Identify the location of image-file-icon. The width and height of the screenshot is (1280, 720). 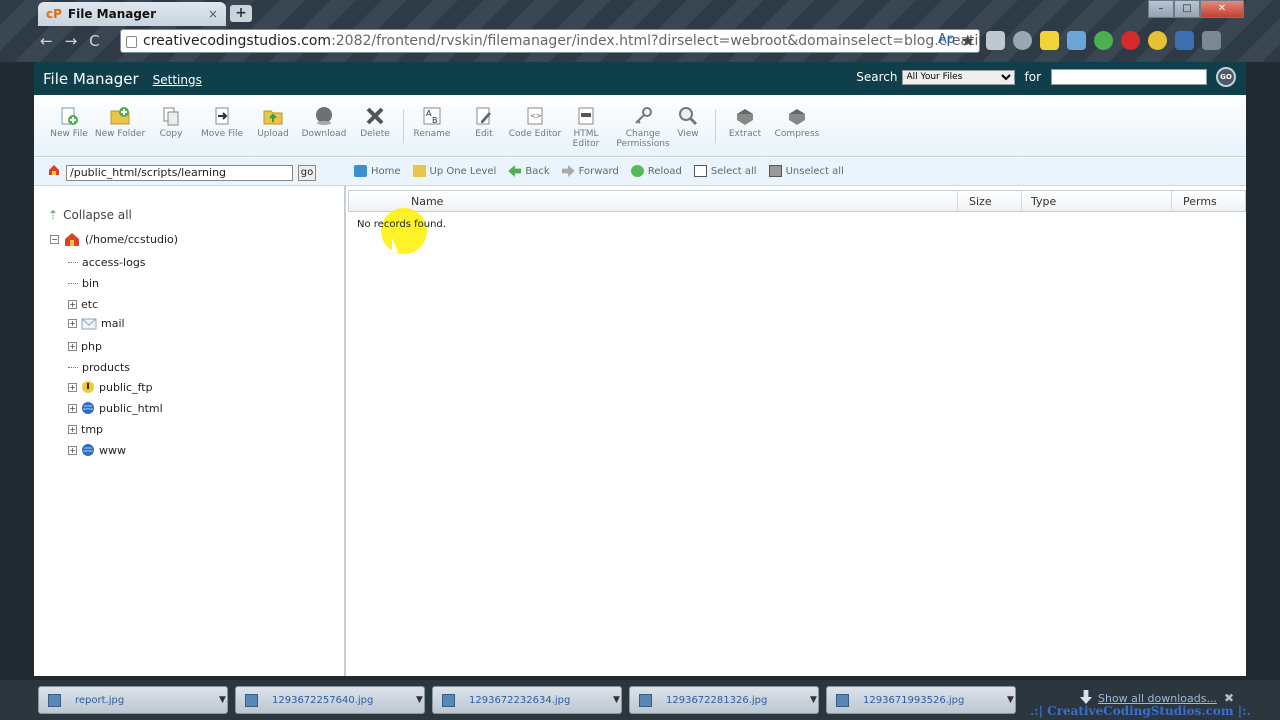
(842, 700).